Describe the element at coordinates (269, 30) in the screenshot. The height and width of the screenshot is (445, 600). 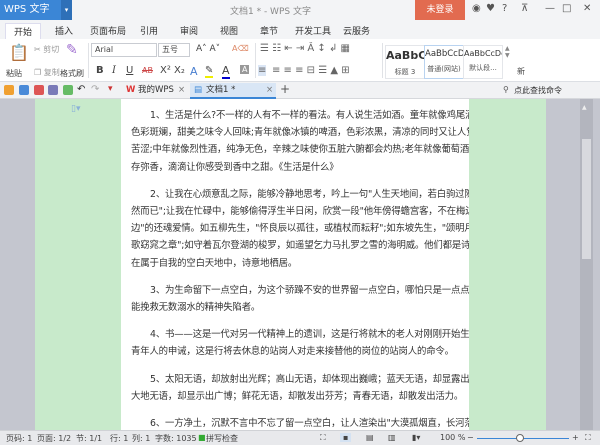
I see `tab-chapter: 章节` at that location.